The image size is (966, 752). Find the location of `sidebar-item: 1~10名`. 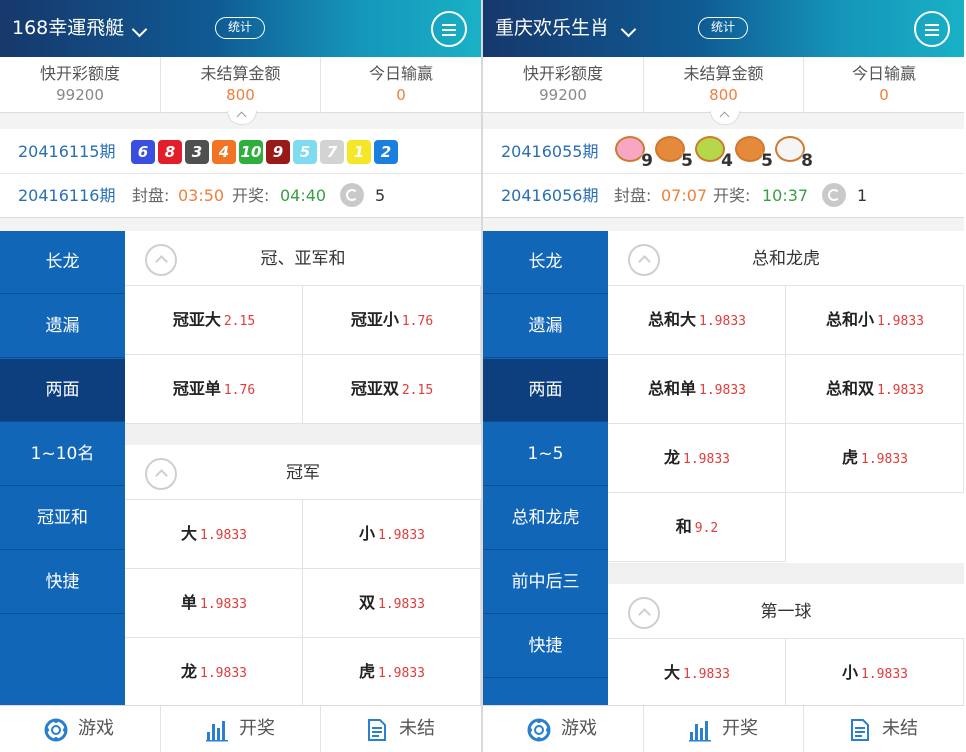

sidebar-item: 1~10名 is located at coordinates (62, 454).